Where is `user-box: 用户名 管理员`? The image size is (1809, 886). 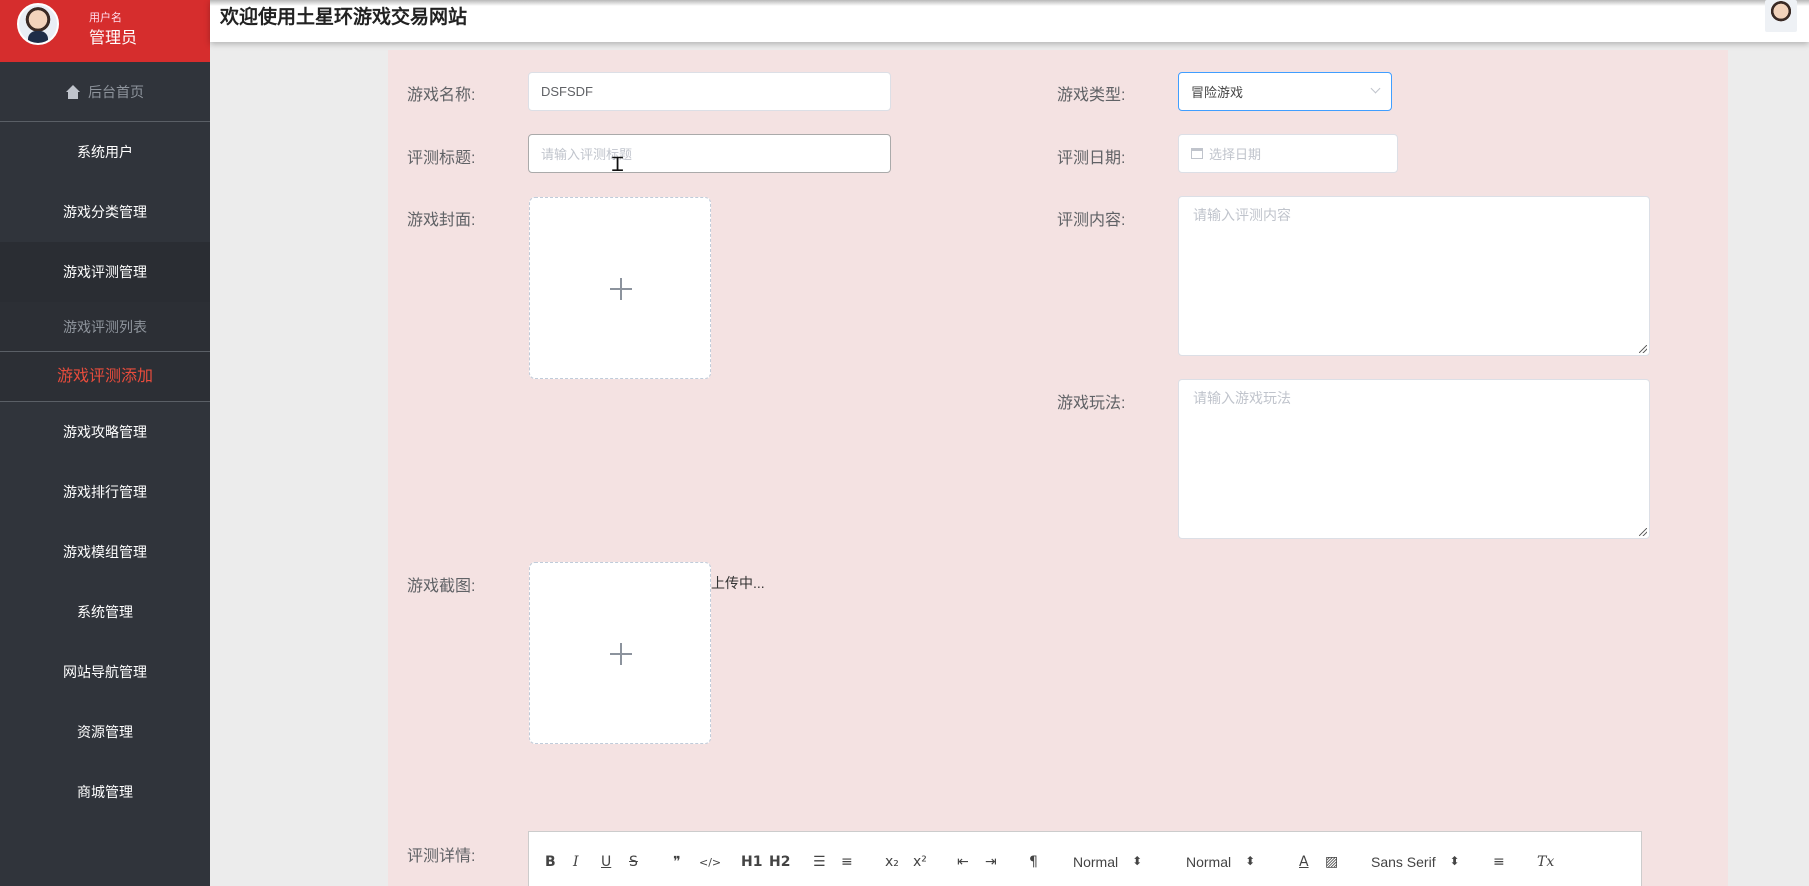
user-box: 用户名 管理员 is located at coordinates (105, 31).